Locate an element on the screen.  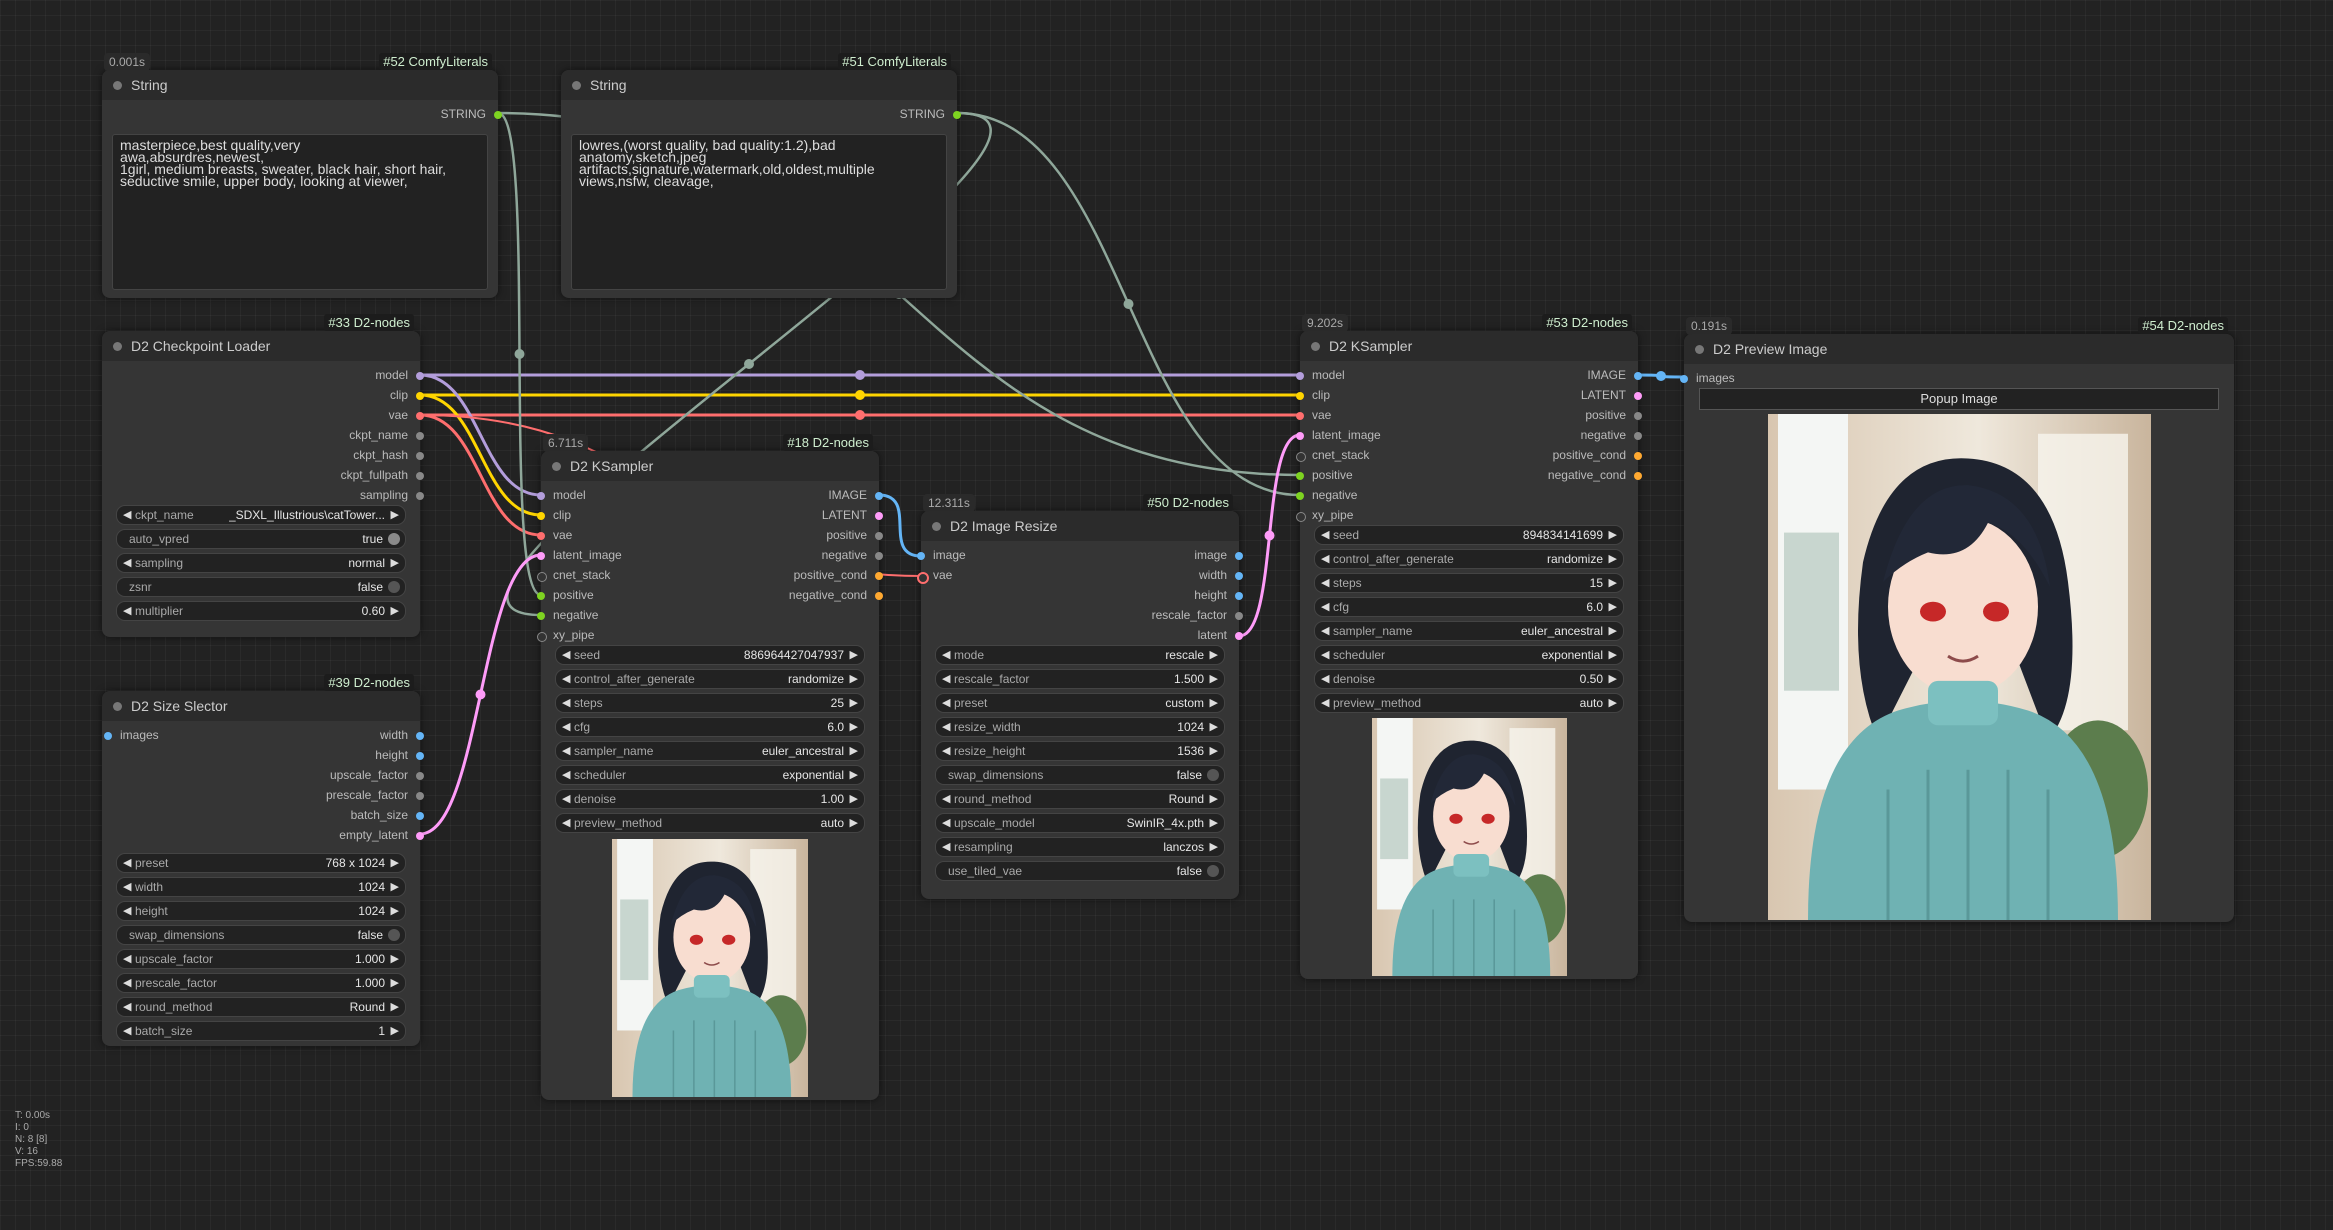
scheduler-widget: ◀ scheduler exponential ▶ is located at coordinates (710, 775).